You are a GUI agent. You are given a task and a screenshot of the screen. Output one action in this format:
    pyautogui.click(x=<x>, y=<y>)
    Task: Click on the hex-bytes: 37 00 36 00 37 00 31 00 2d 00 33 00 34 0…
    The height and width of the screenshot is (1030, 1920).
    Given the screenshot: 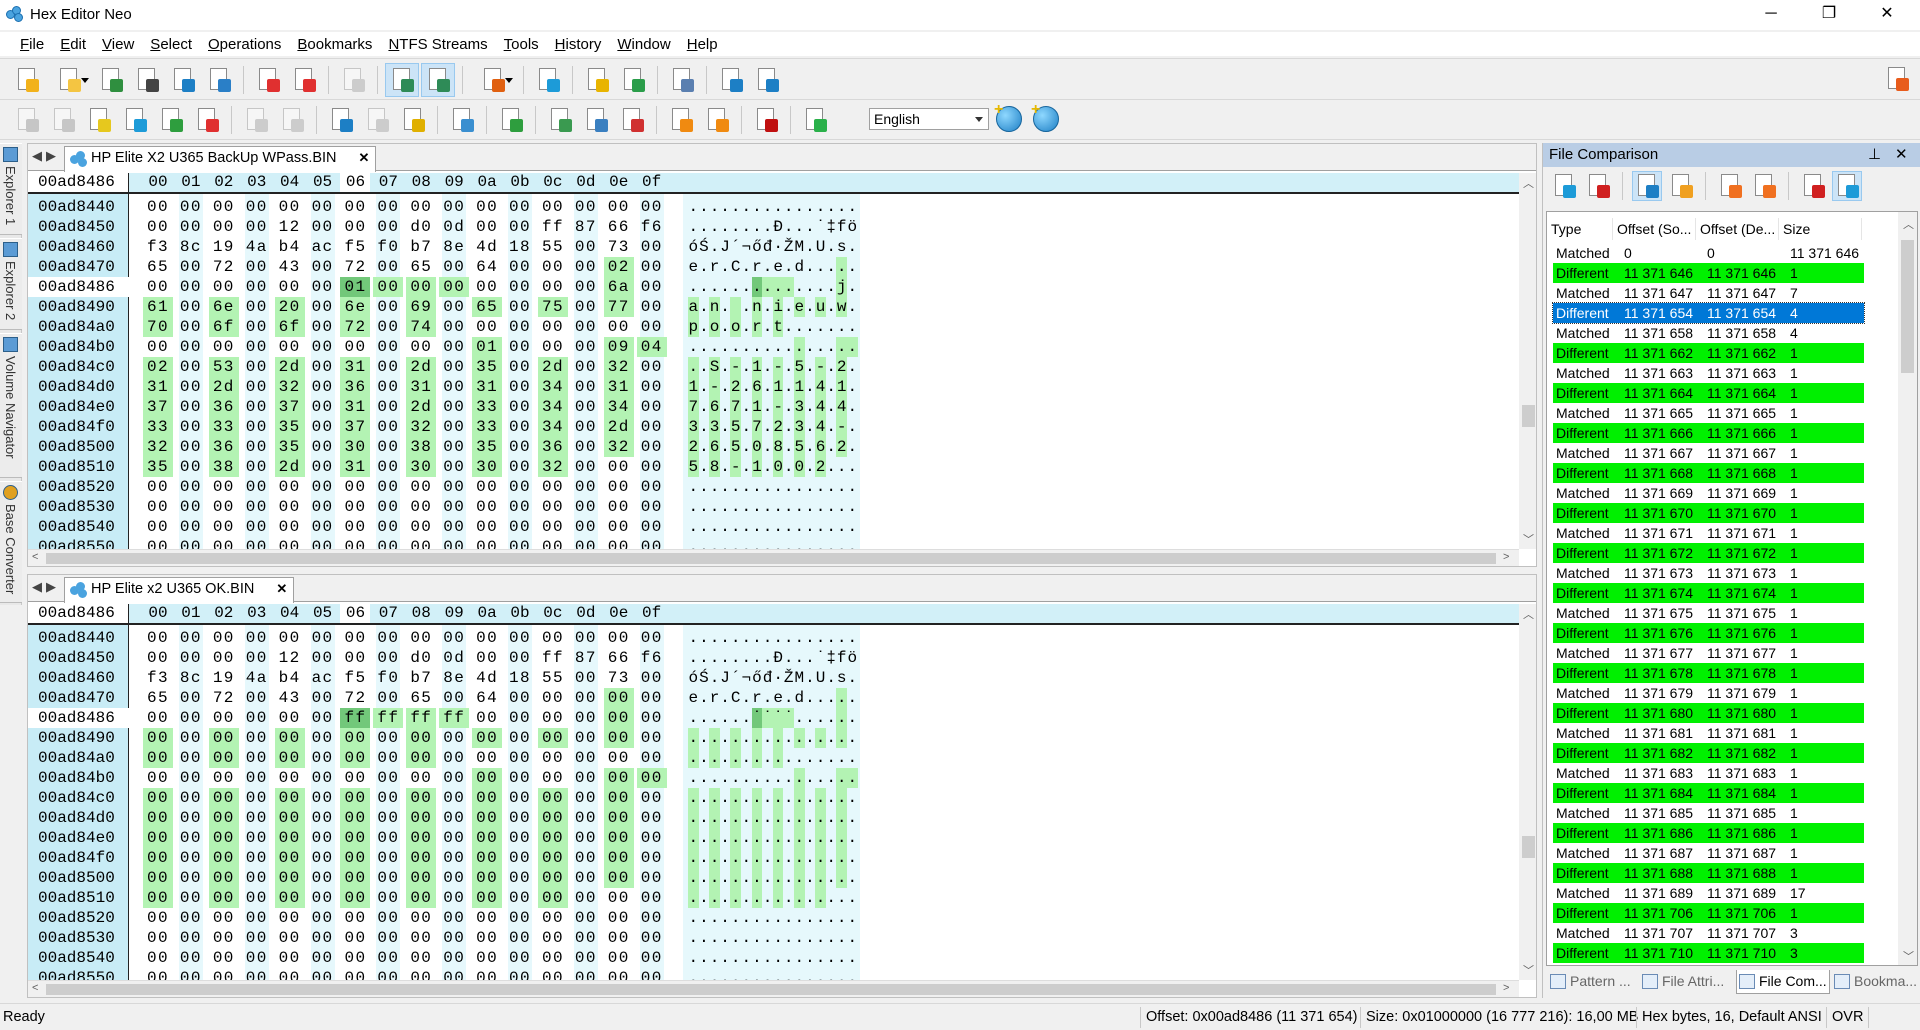 What is the action you would take?
    pyautogui.click(x=405, y=407)
    